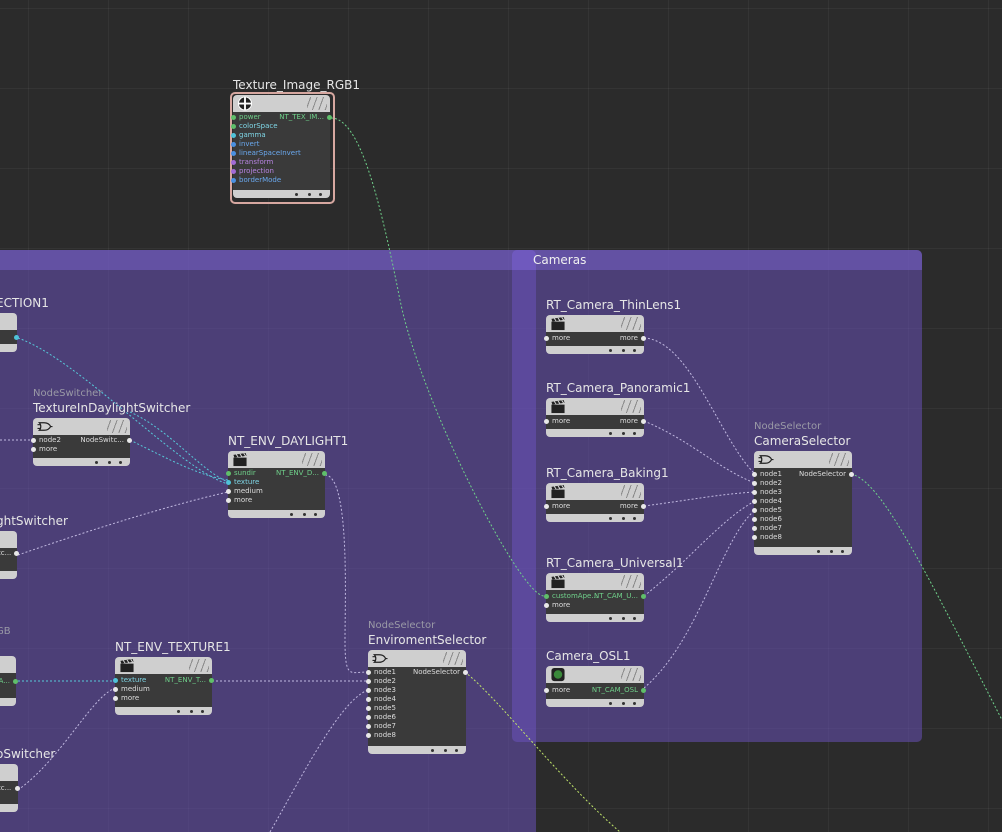 The image size is (1002, 832). What do you see at coordinates (111, 408) in the screenshot?
I see `node-title: TextureInDaylightSwitcher` at bounding box center [111, 408].